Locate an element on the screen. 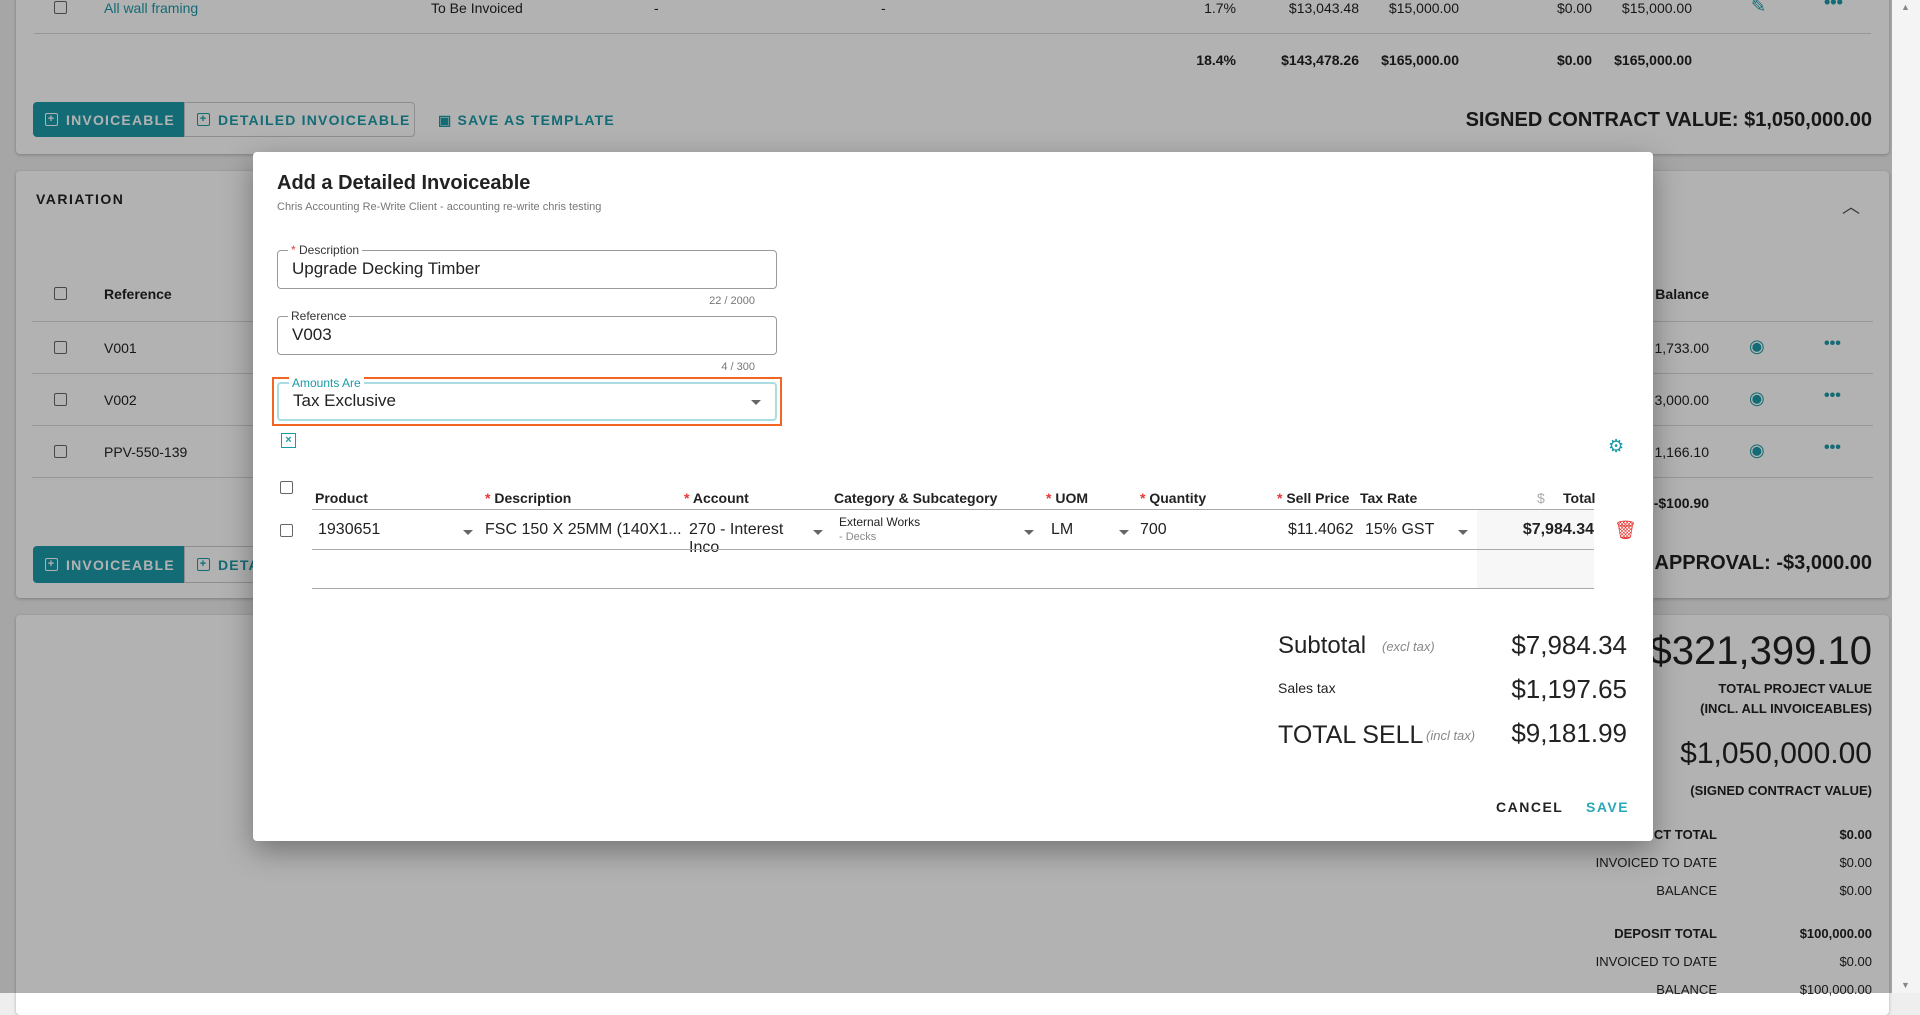 The image size is (1920, 1015). subtotal-note: (excl tax) is located at coordinates (1408, 646).